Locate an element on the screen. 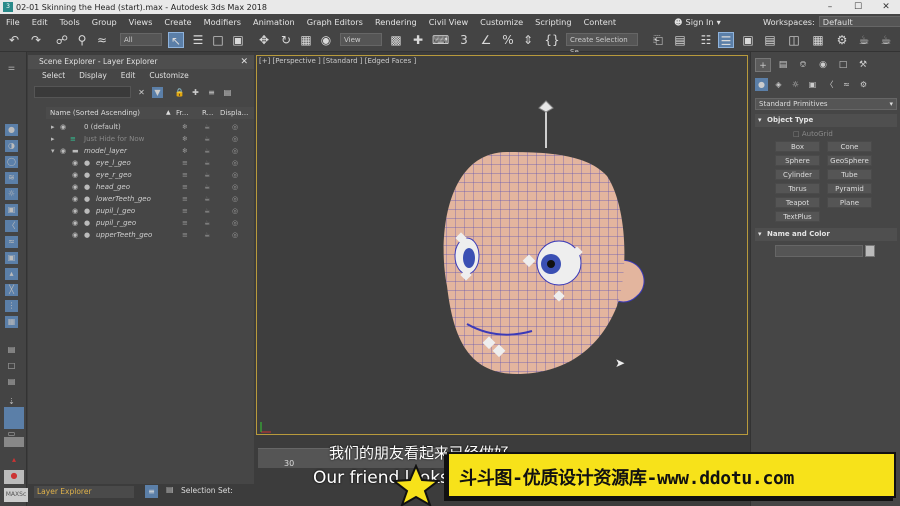  menu-modifiers: Modifiers is located at coordinates (222, 22).